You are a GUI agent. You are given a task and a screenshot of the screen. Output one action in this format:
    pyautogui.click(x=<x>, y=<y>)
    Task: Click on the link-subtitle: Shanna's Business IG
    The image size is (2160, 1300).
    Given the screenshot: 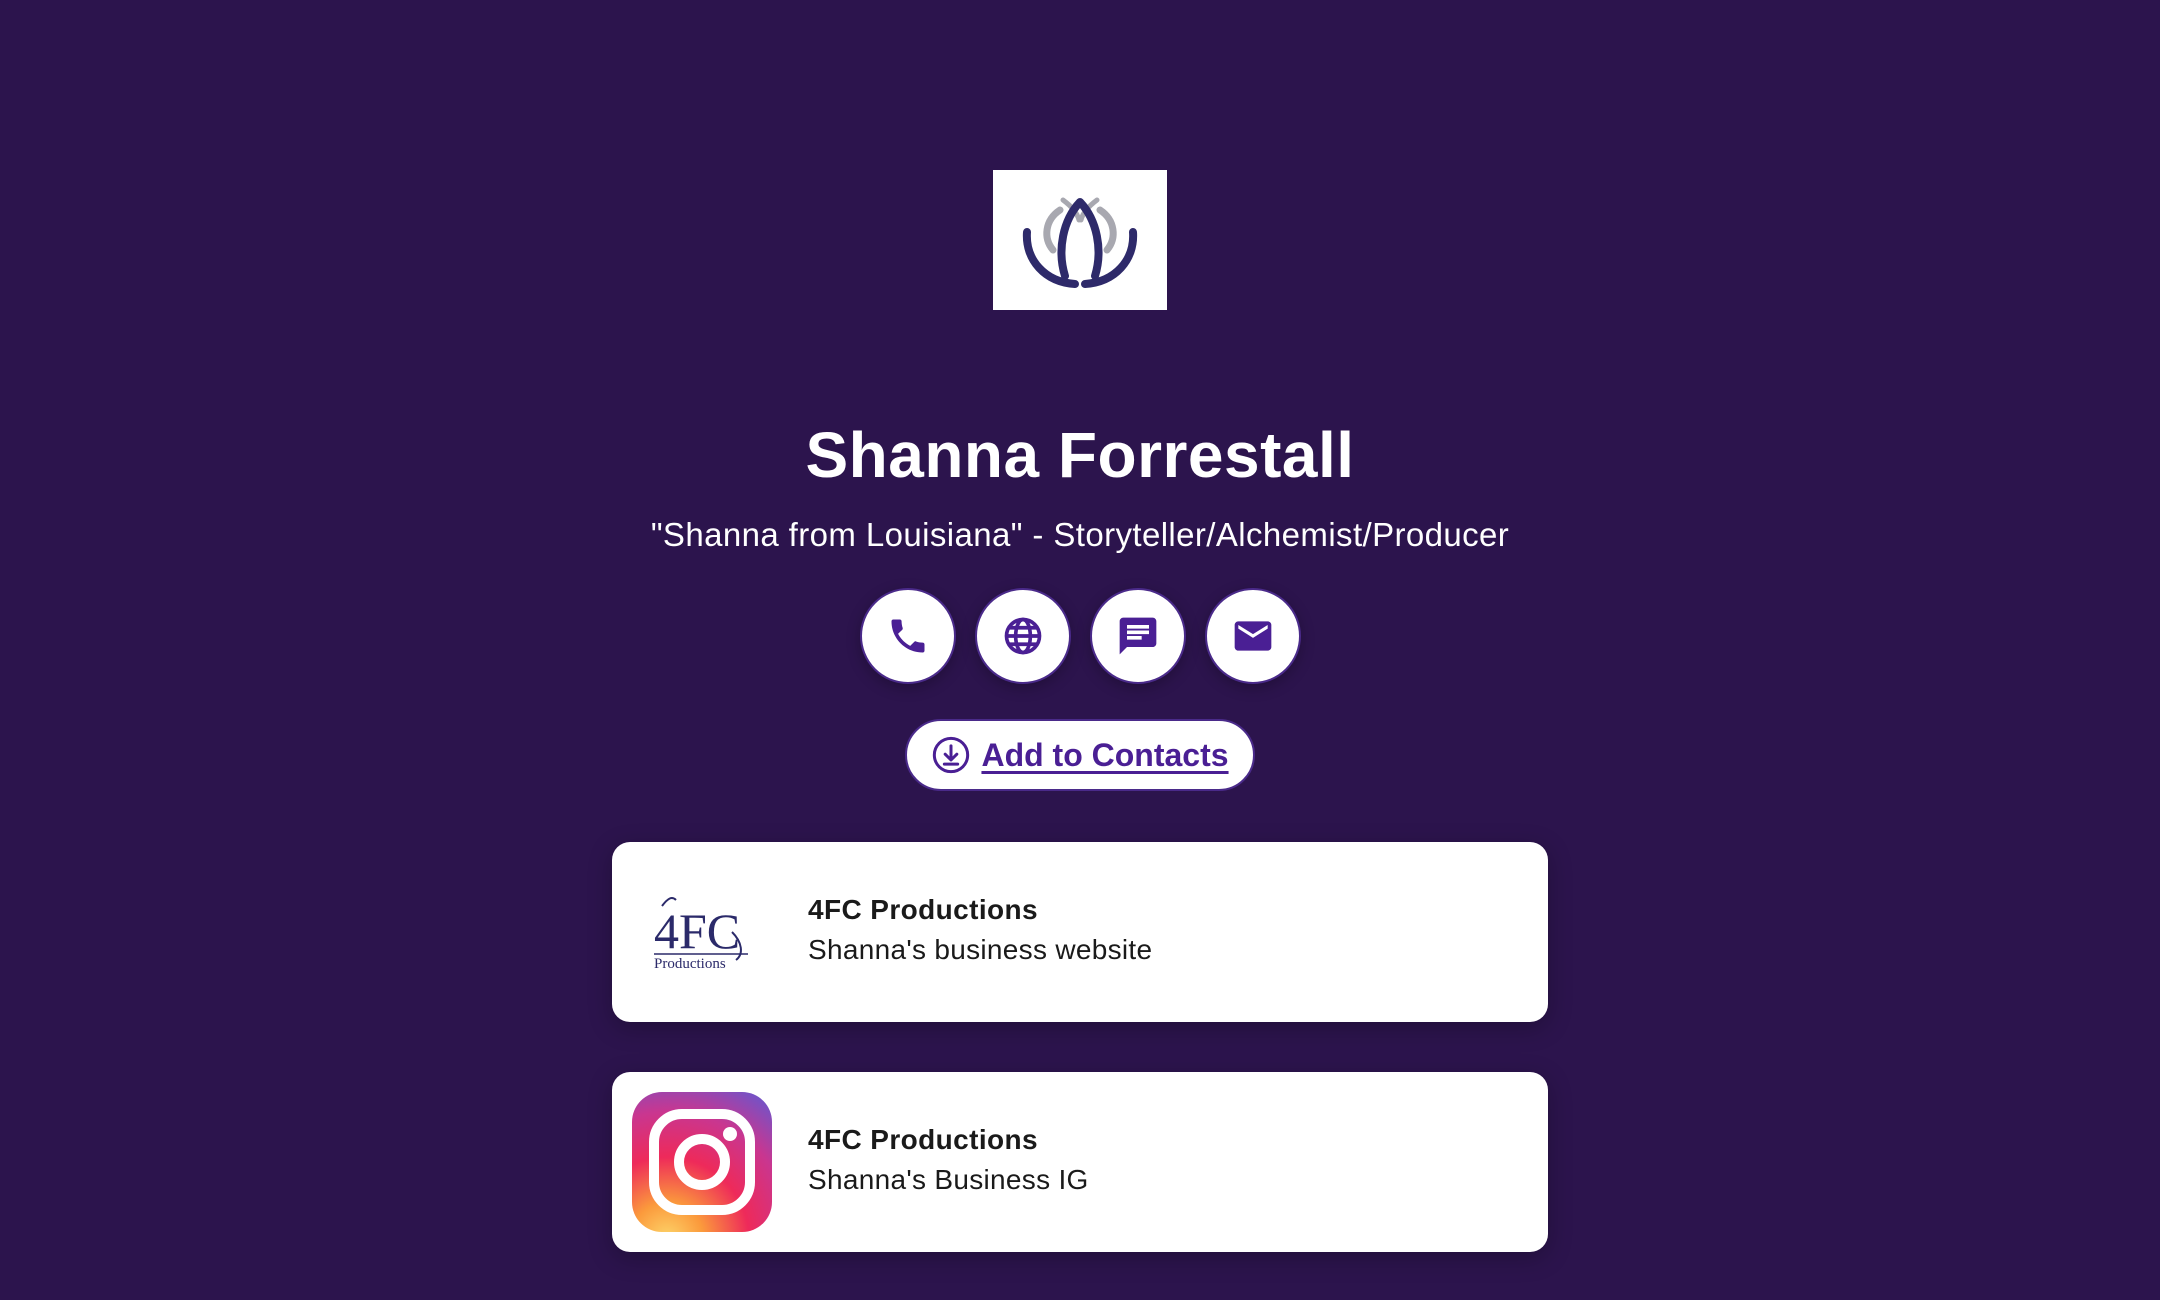 What is the action you would take?
    pyautogui.click(x=948, y=1179)
    